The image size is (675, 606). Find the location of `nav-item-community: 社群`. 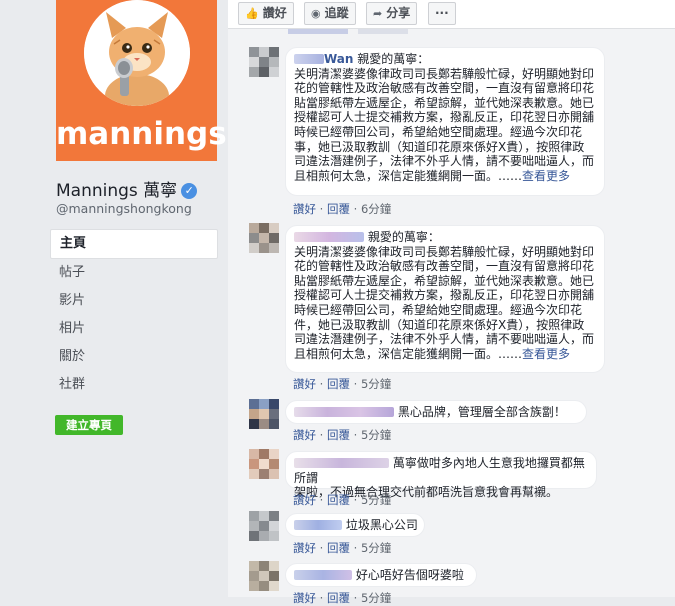

nav-item-community: 社群 is located at coordinates (134, 385).